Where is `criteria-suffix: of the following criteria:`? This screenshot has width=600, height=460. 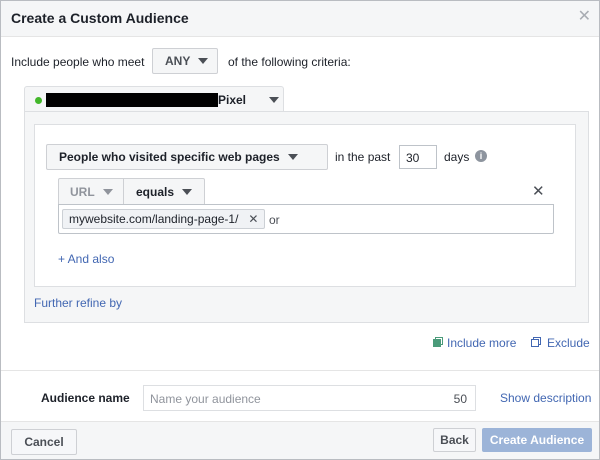
criteria-suffix: of the following criteria: is located at coordinates (289, 62).